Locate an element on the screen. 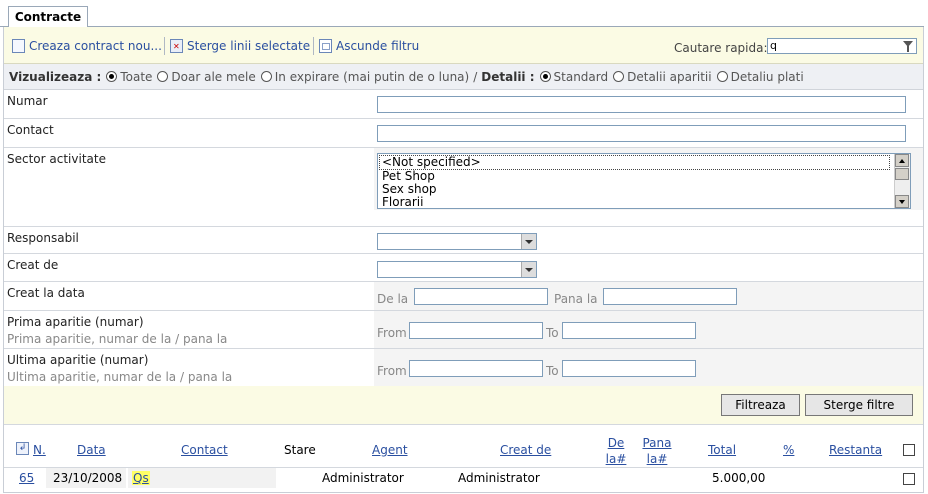 The width and height of the screenshot is (928, 494). column-header-creat-de: Creat de is located at coordinates (525, 450).